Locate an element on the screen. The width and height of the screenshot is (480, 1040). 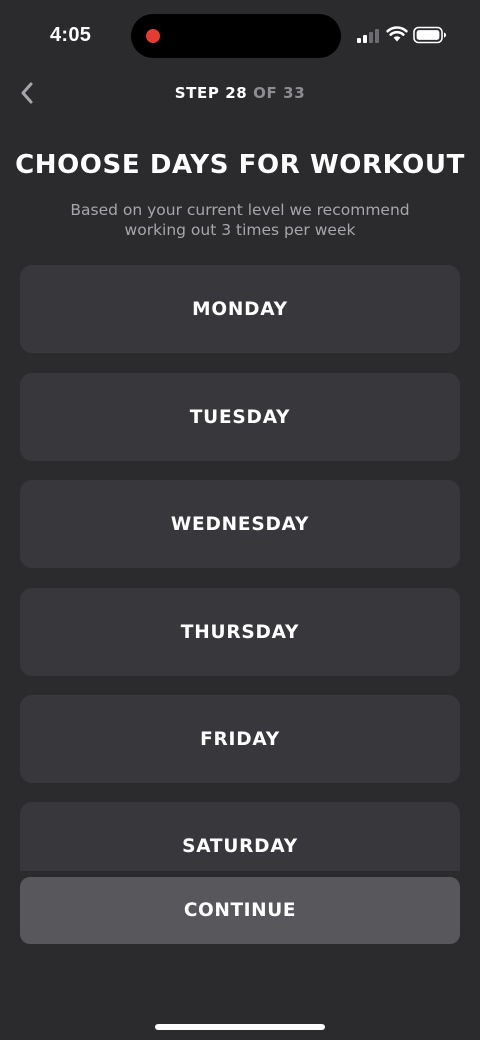
day-option-saturday: SATURDAY is located at coordinates (240, 836).